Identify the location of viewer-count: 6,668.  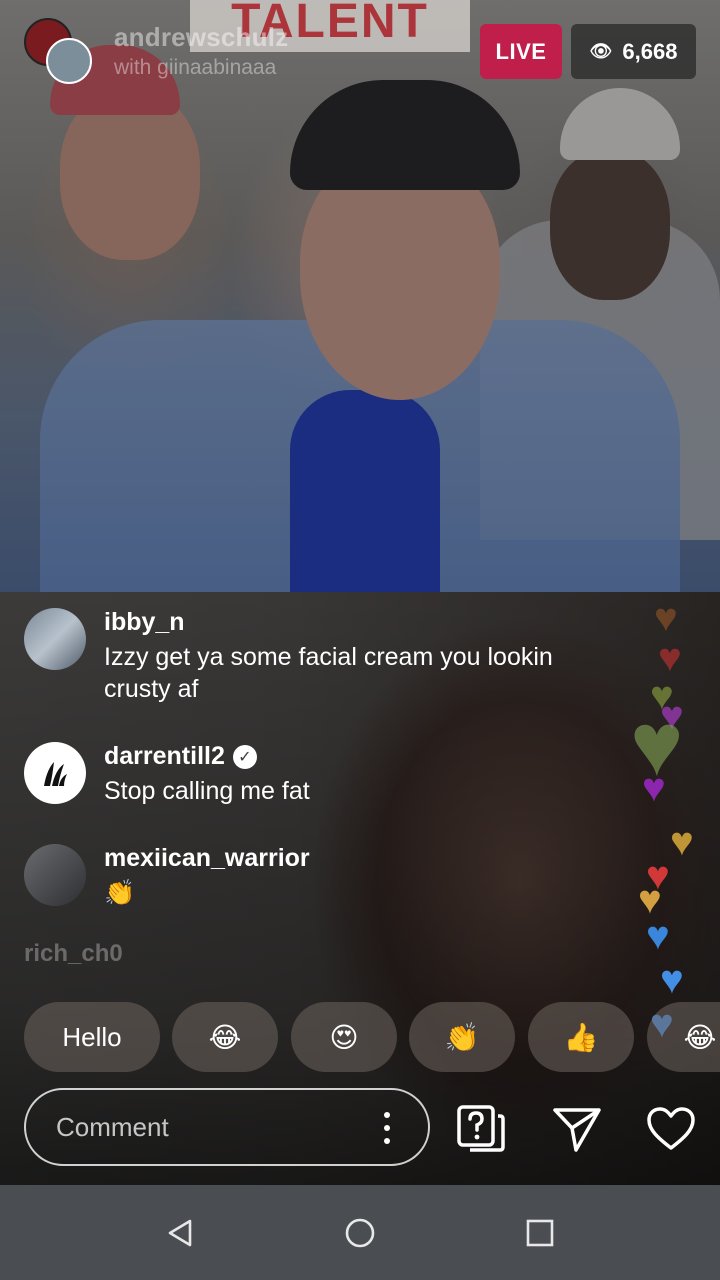
(650, 51).